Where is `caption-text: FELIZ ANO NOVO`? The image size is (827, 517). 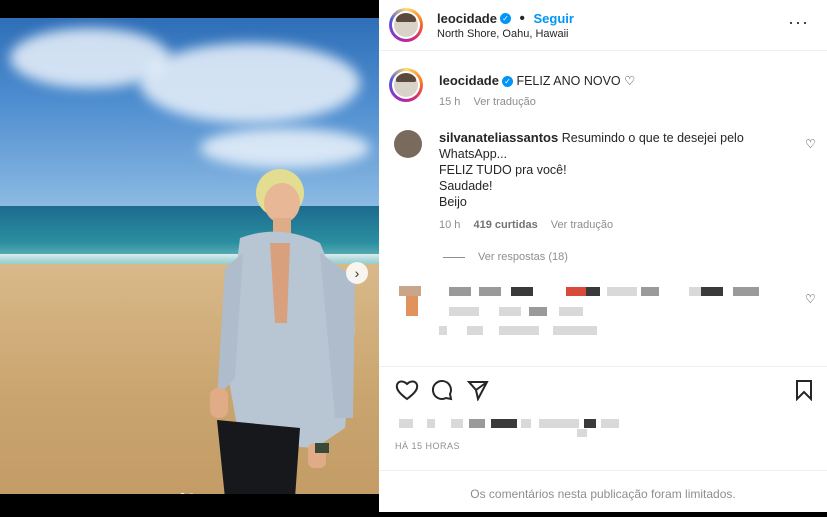 caption-text: FELIZ ANO NOVO is located at coordinates (568, 81).